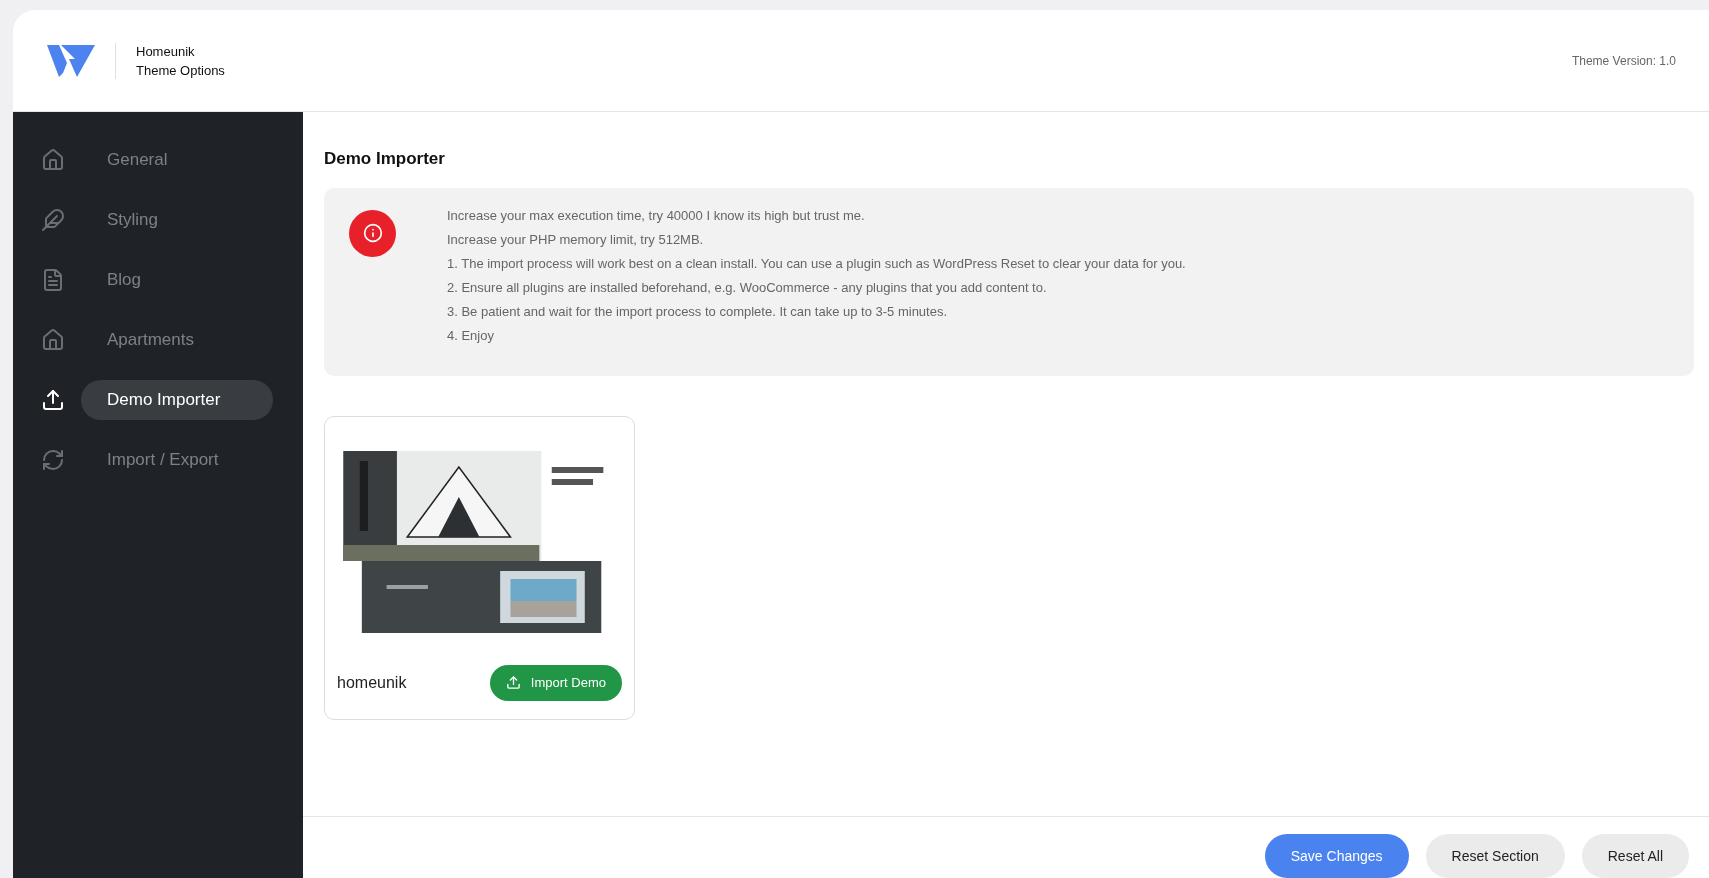  What do you see at coordinates (1623, 61) in the screenshot?
I see `theme-version: Theme Version: 1.0` at bounding box center [1623, 61].